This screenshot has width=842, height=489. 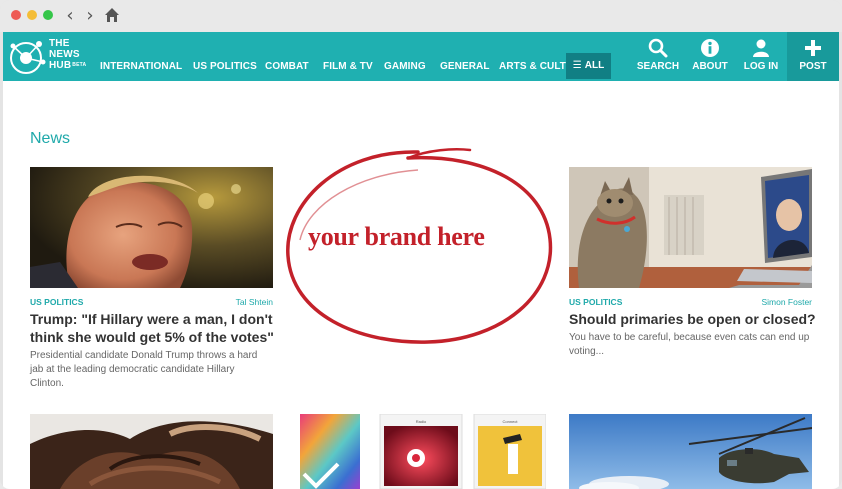 I want to click on all-categories-button: ☰ ALL, so click(x=588, y=66).